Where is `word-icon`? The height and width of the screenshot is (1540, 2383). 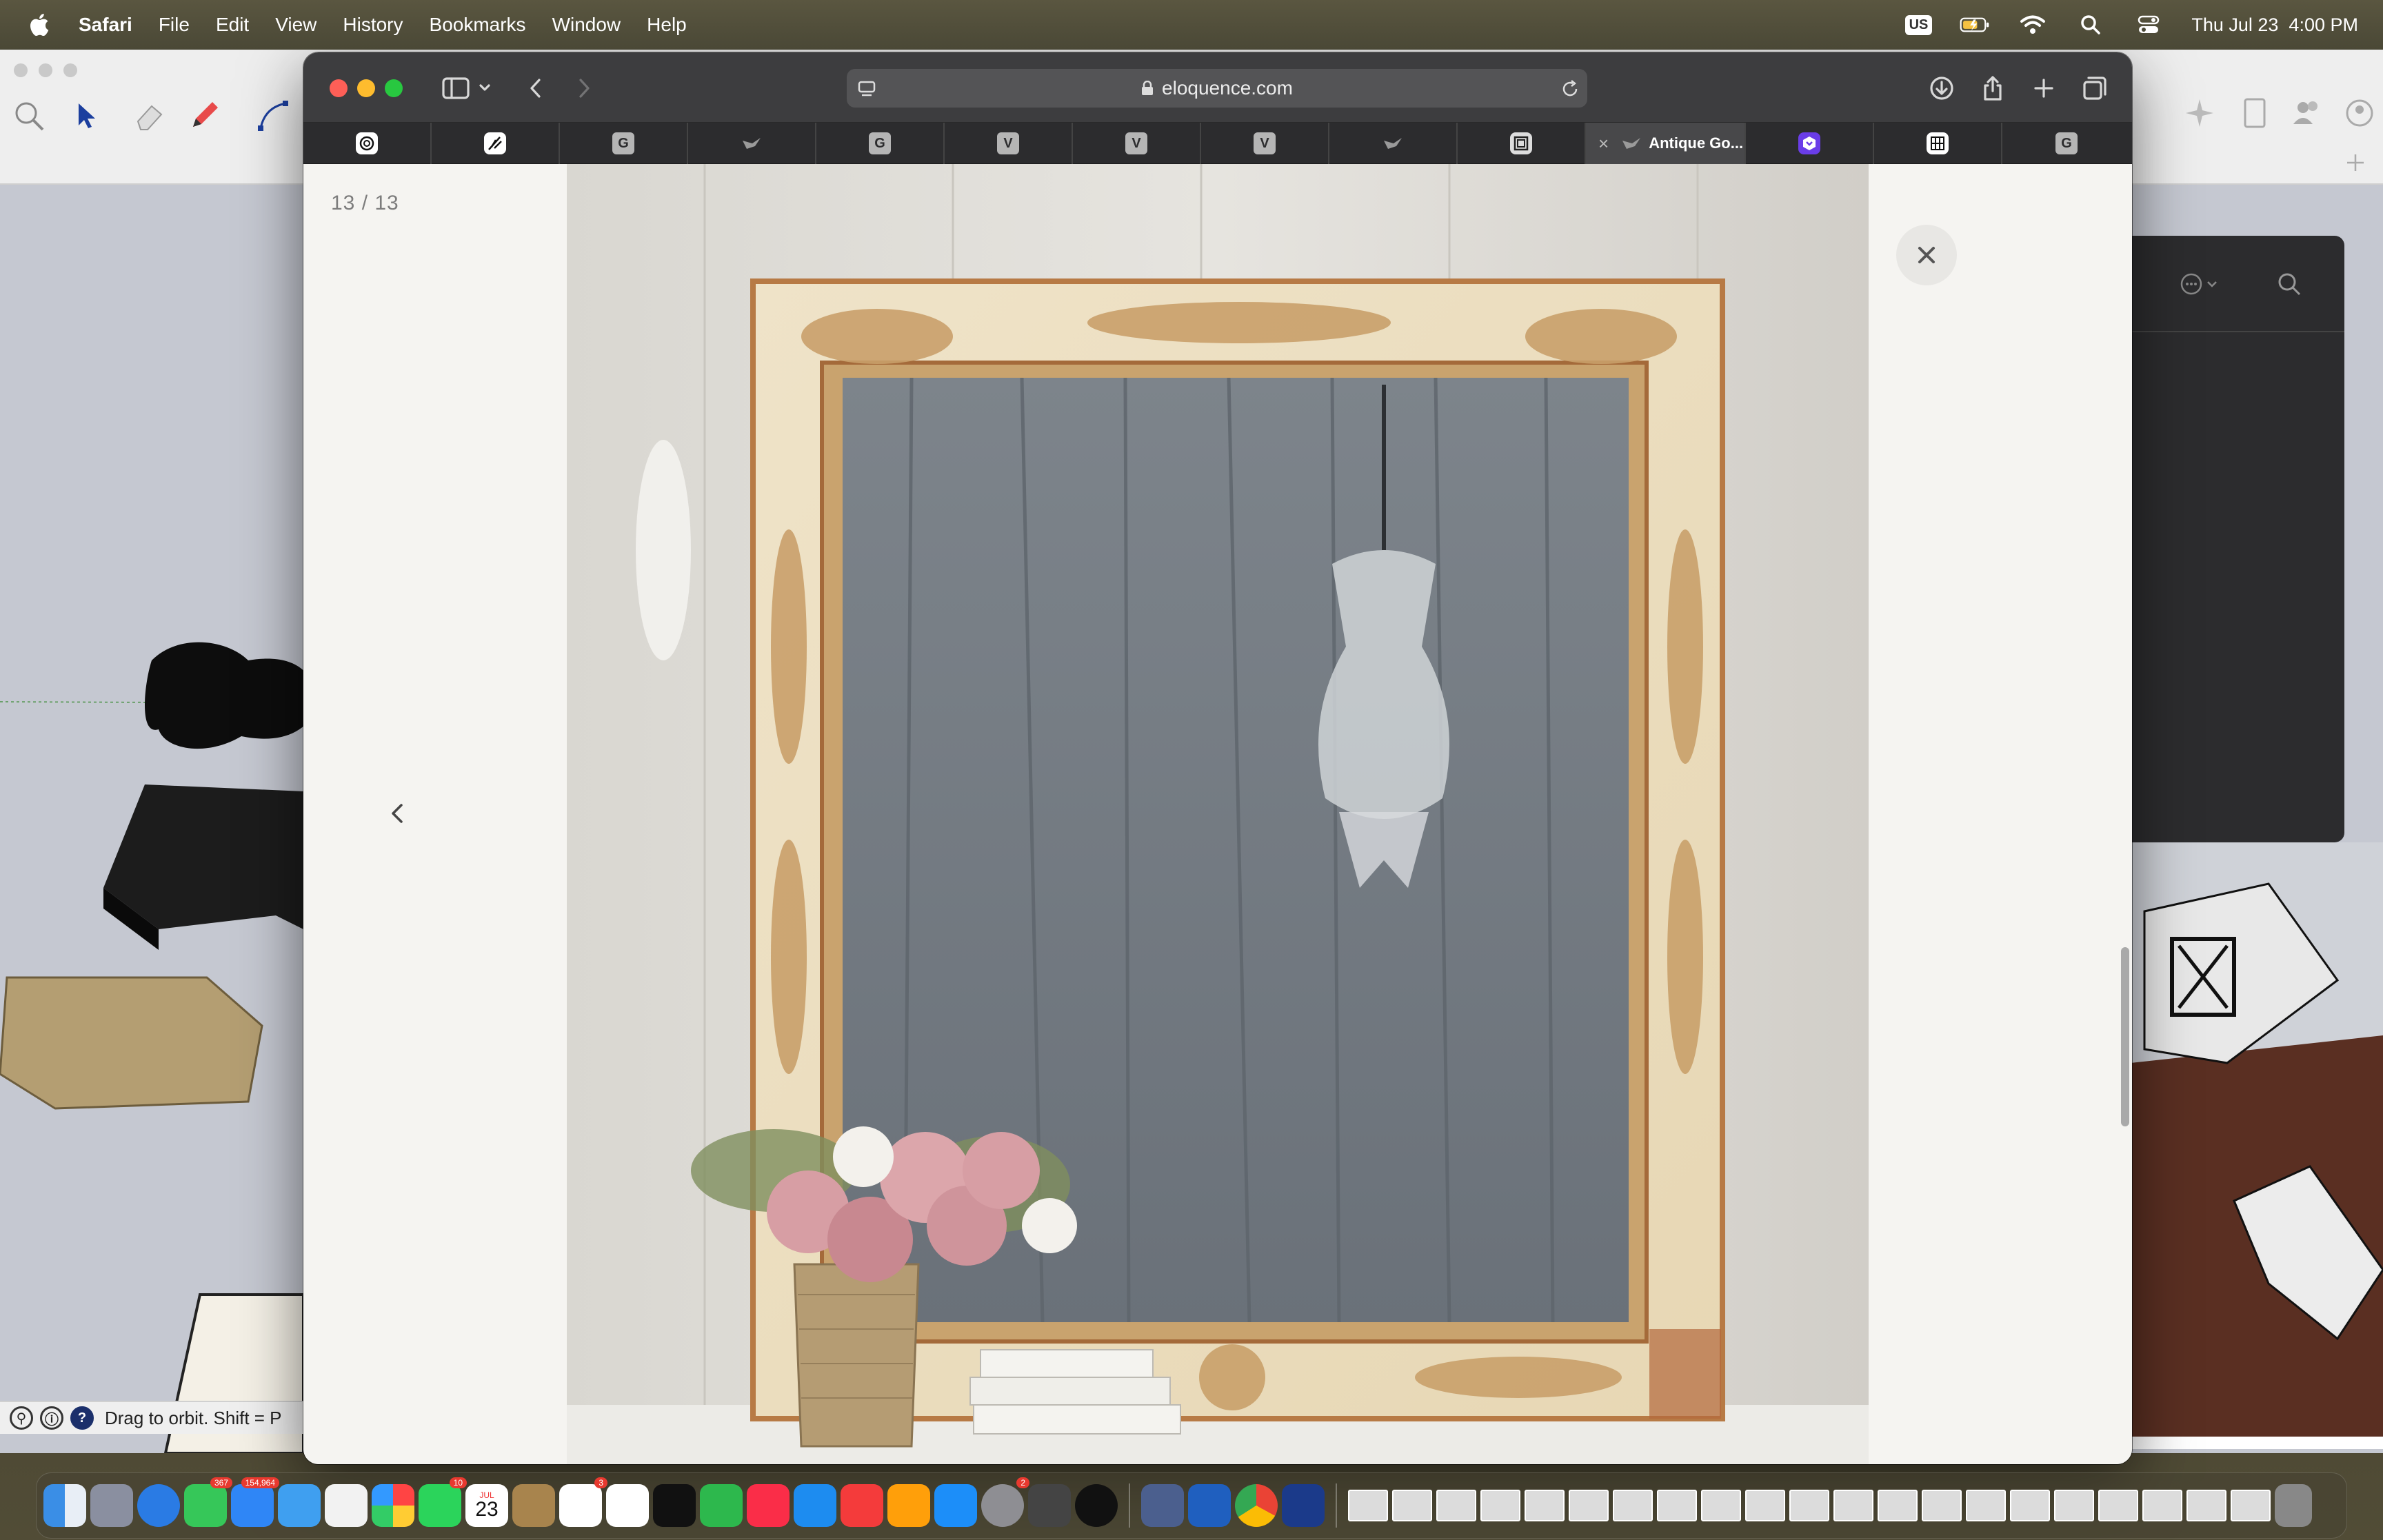 word-icon is located at coordinates (1209, 1505).